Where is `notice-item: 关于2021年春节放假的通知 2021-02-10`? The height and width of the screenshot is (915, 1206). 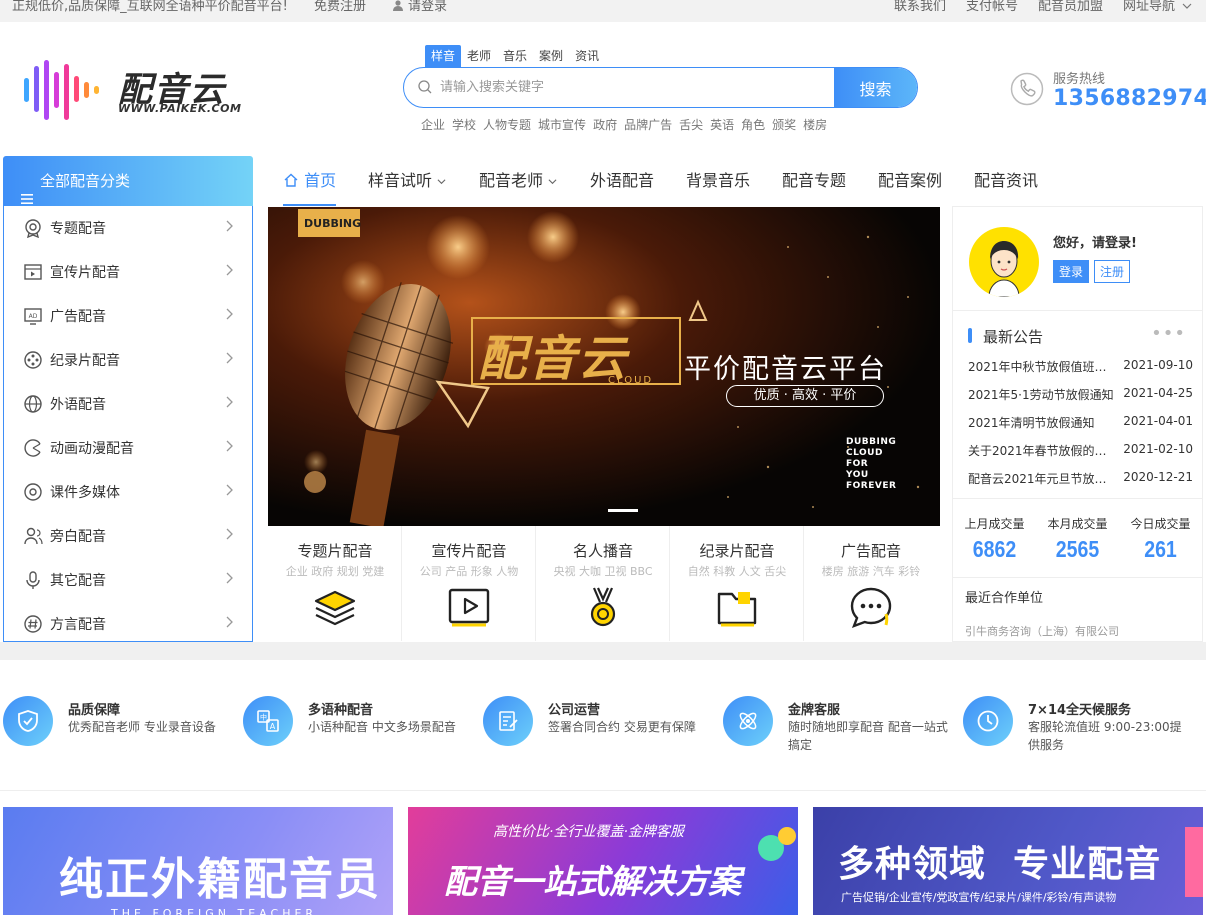 notice-item: 关于2021年春节放假的通知 2021-02-10 is located at coordinates (1080, 450).